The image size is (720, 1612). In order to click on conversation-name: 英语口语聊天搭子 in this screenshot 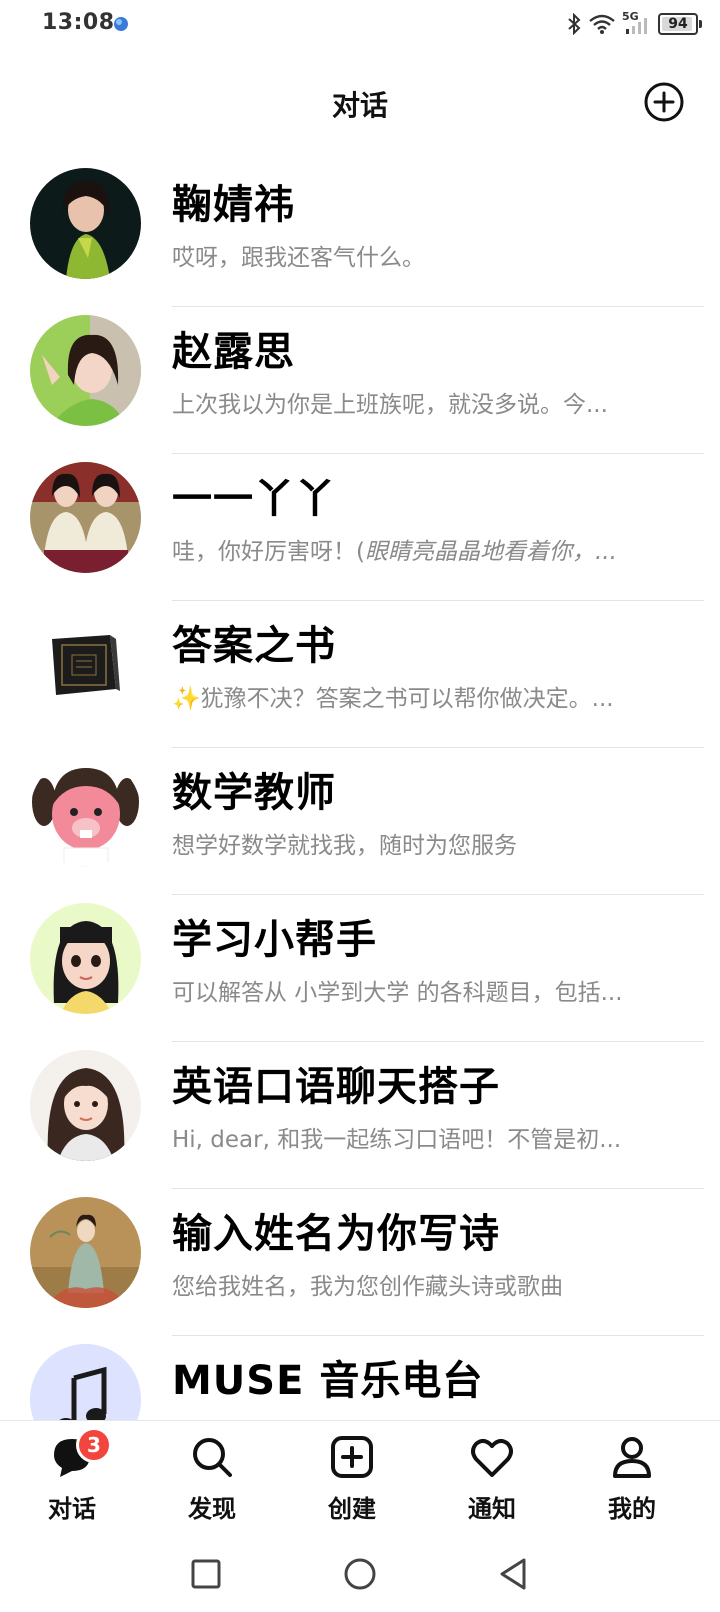, I will do `click(336, 1087)`.